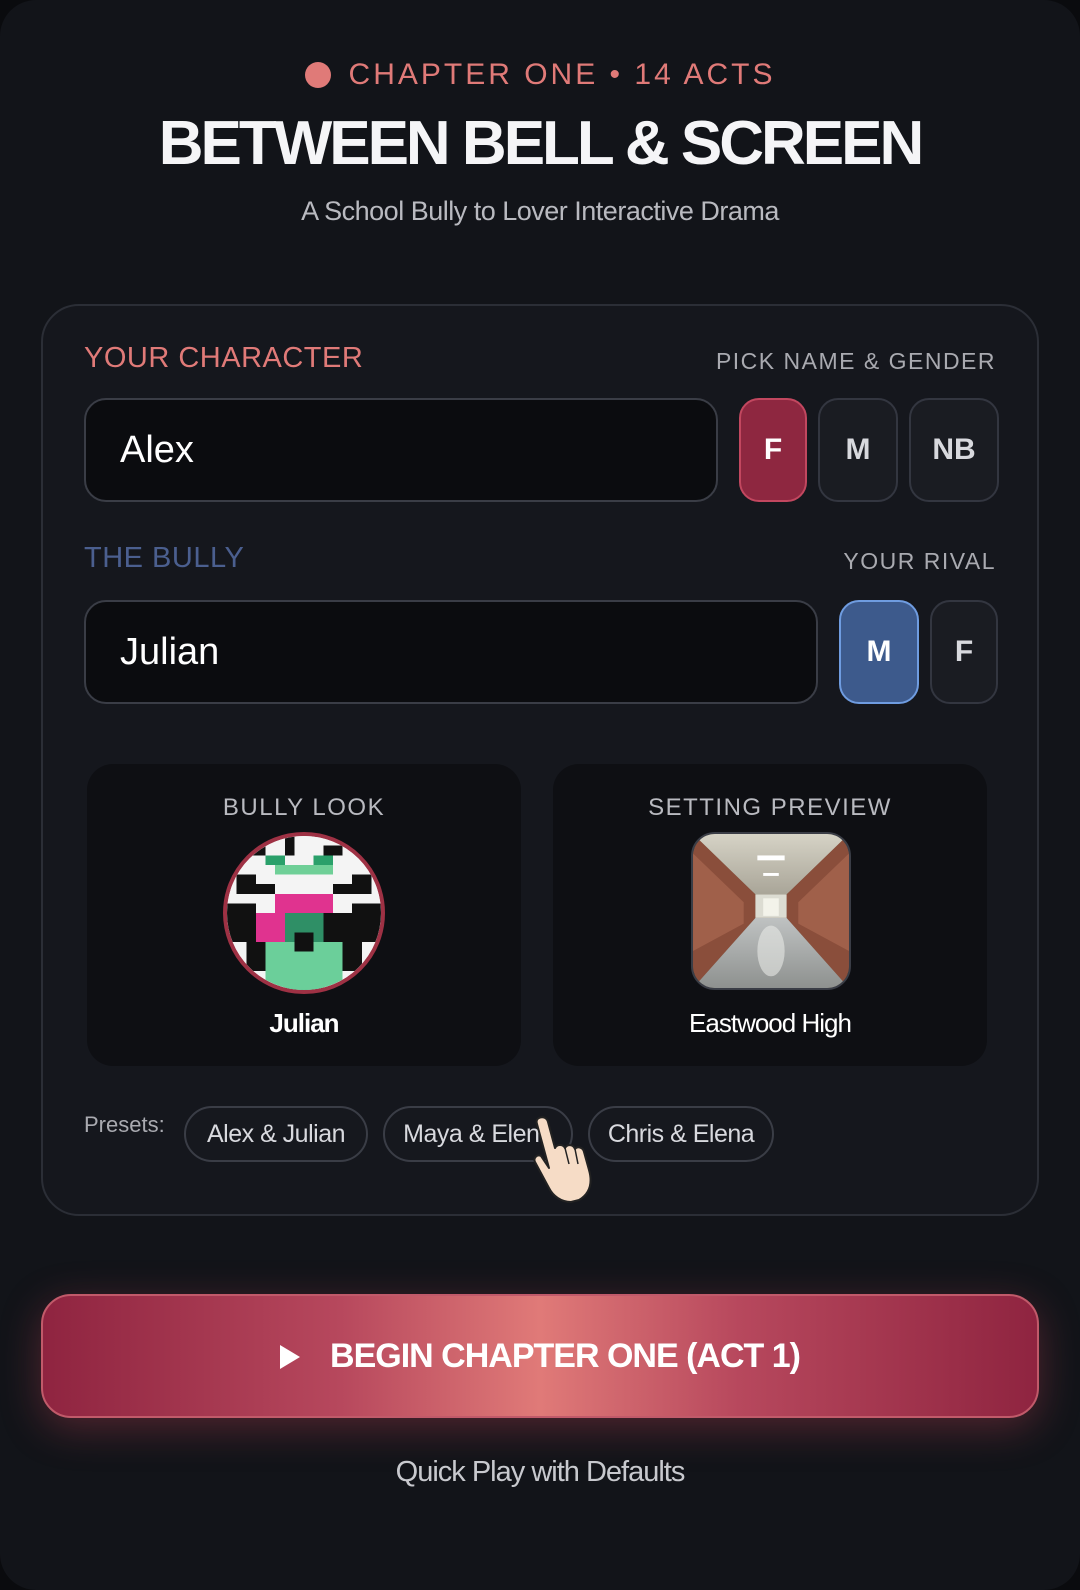 The width and height of the screenshot is (1080, 1590). I want to click on hallway-image, so click(771, 911).